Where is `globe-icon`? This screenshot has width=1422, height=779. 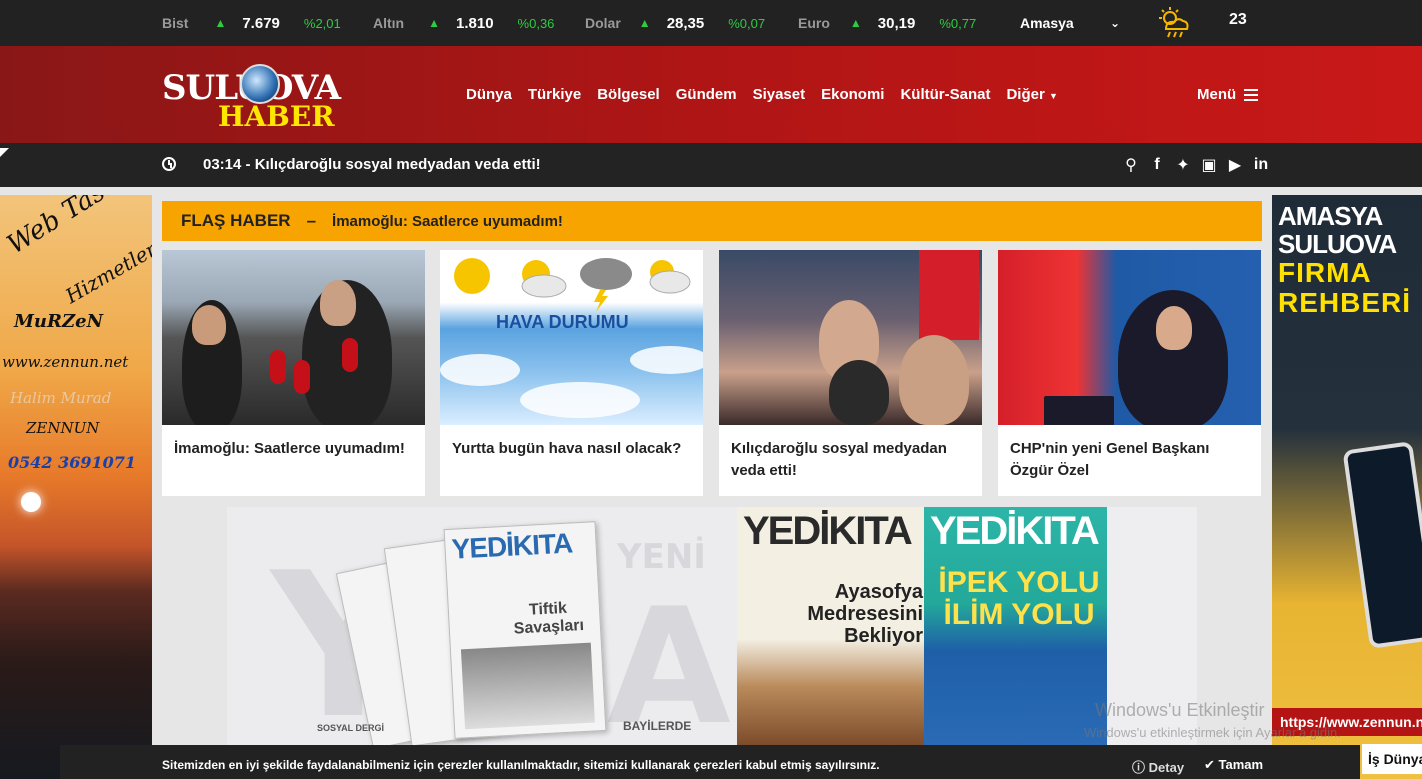
globe-icon is located at coordinates (260, 84).